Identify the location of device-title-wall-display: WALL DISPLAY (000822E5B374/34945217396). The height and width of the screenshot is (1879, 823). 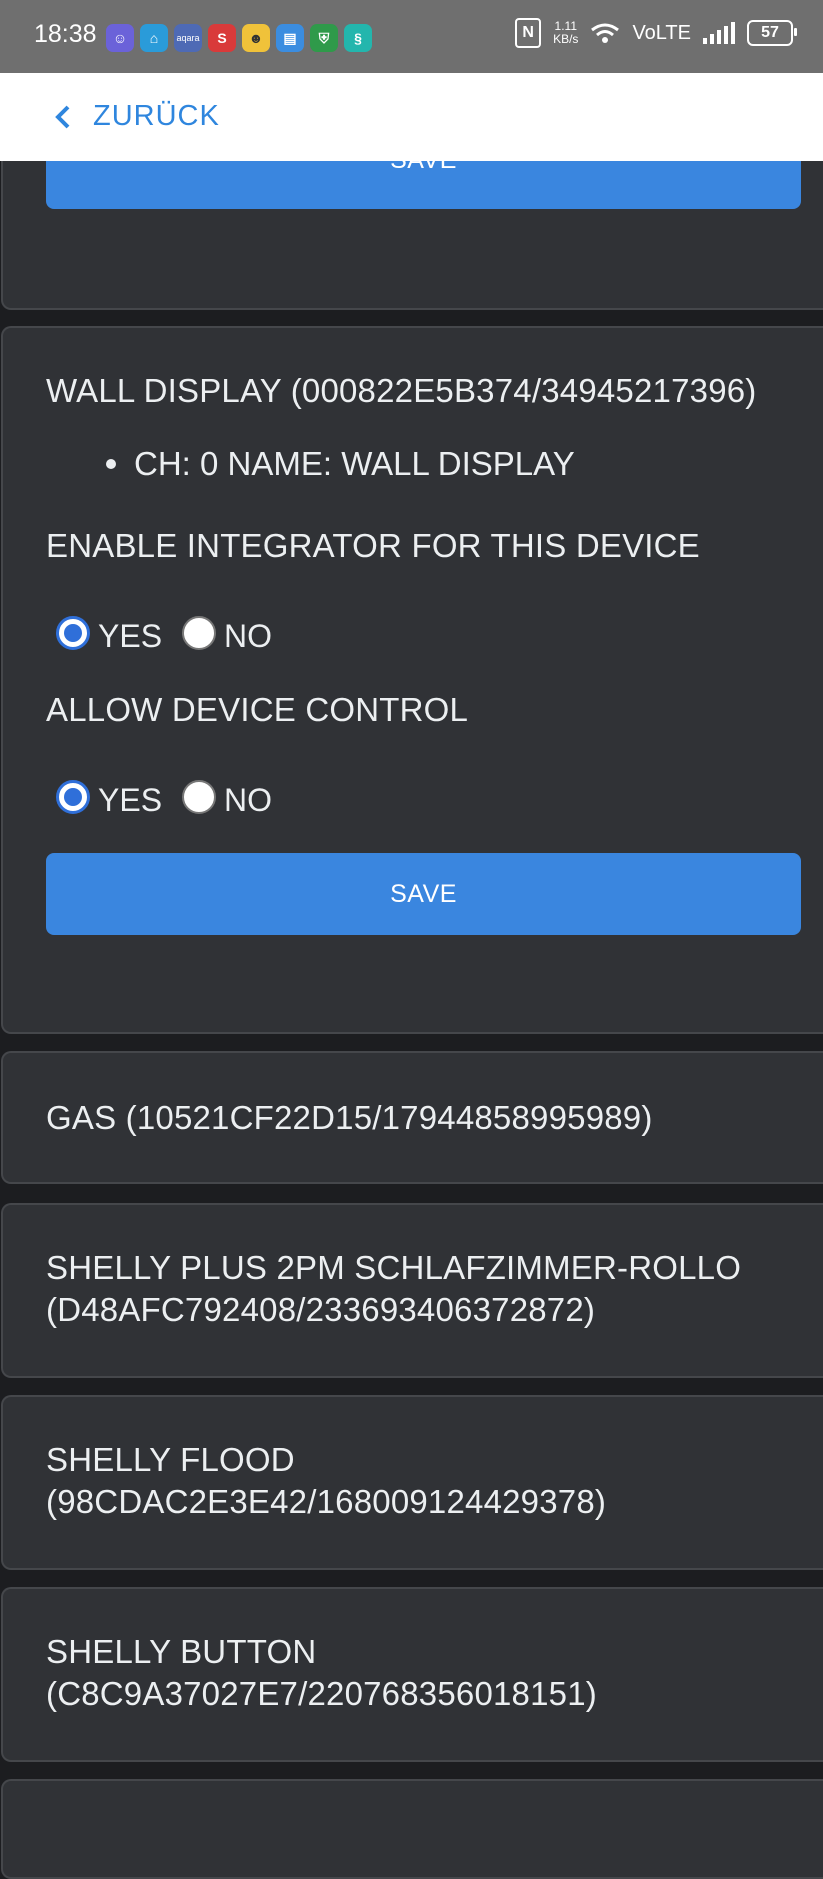
(401, 390).